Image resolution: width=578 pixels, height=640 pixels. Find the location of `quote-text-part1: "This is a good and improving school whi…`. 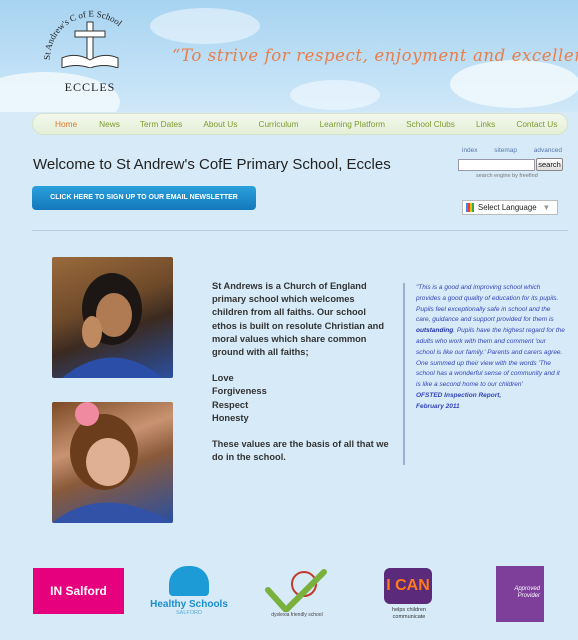

quote-text-part1: "This is a good and improving school whi… is located at coordinates (487, 304).